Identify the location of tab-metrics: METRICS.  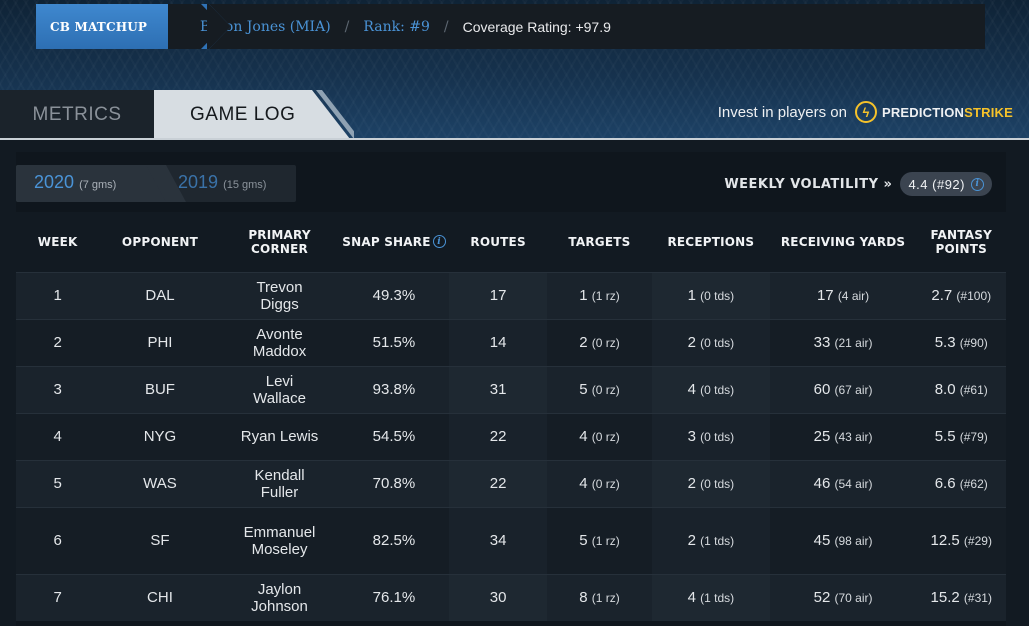
(77, 114).